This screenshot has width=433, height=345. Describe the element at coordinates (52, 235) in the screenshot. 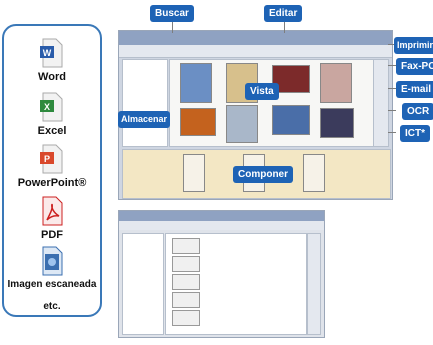

I see `pdf-label: PDF` at that location.